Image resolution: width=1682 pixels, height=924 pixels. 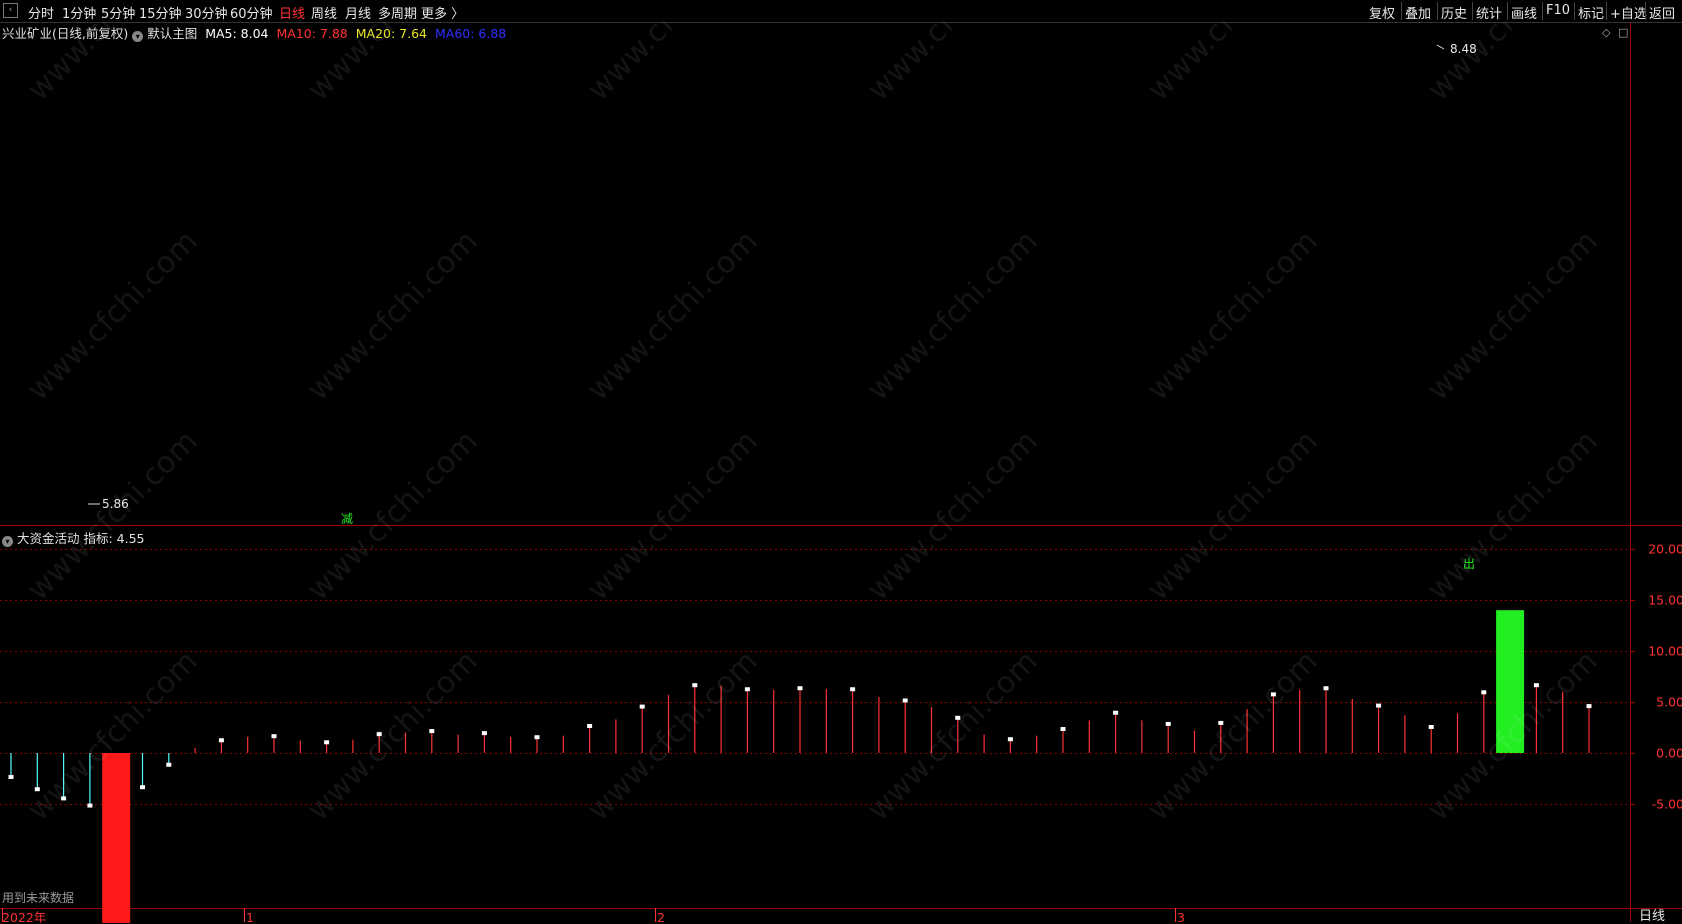 I want to click on date-label: 1, so click(x=250, y=916).